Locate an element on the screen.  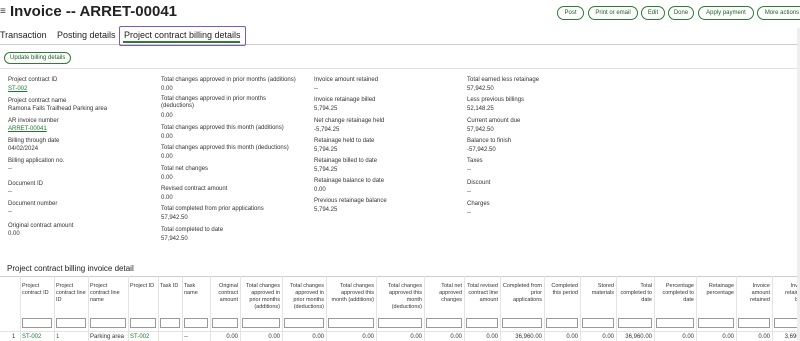
field-value: 5,794.25 is located at coordinates (326, 109).